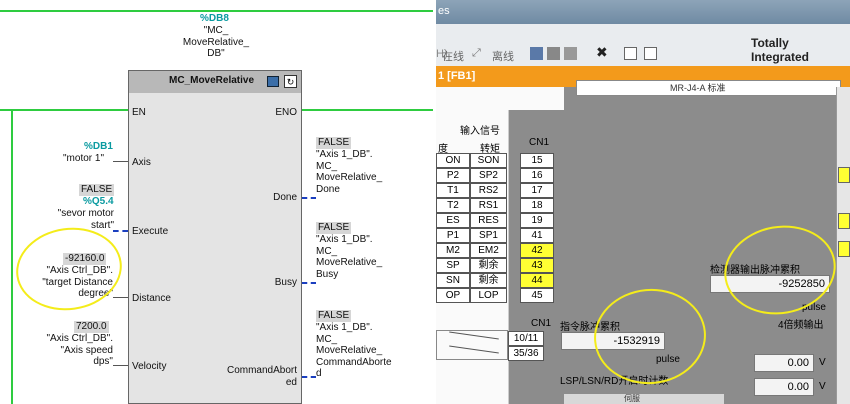 The image size is (850, 404). What do you see at coordinates (285, 282) in the screenshot?
I see `pin-busy: Busy` at bounding box center [285, 282].